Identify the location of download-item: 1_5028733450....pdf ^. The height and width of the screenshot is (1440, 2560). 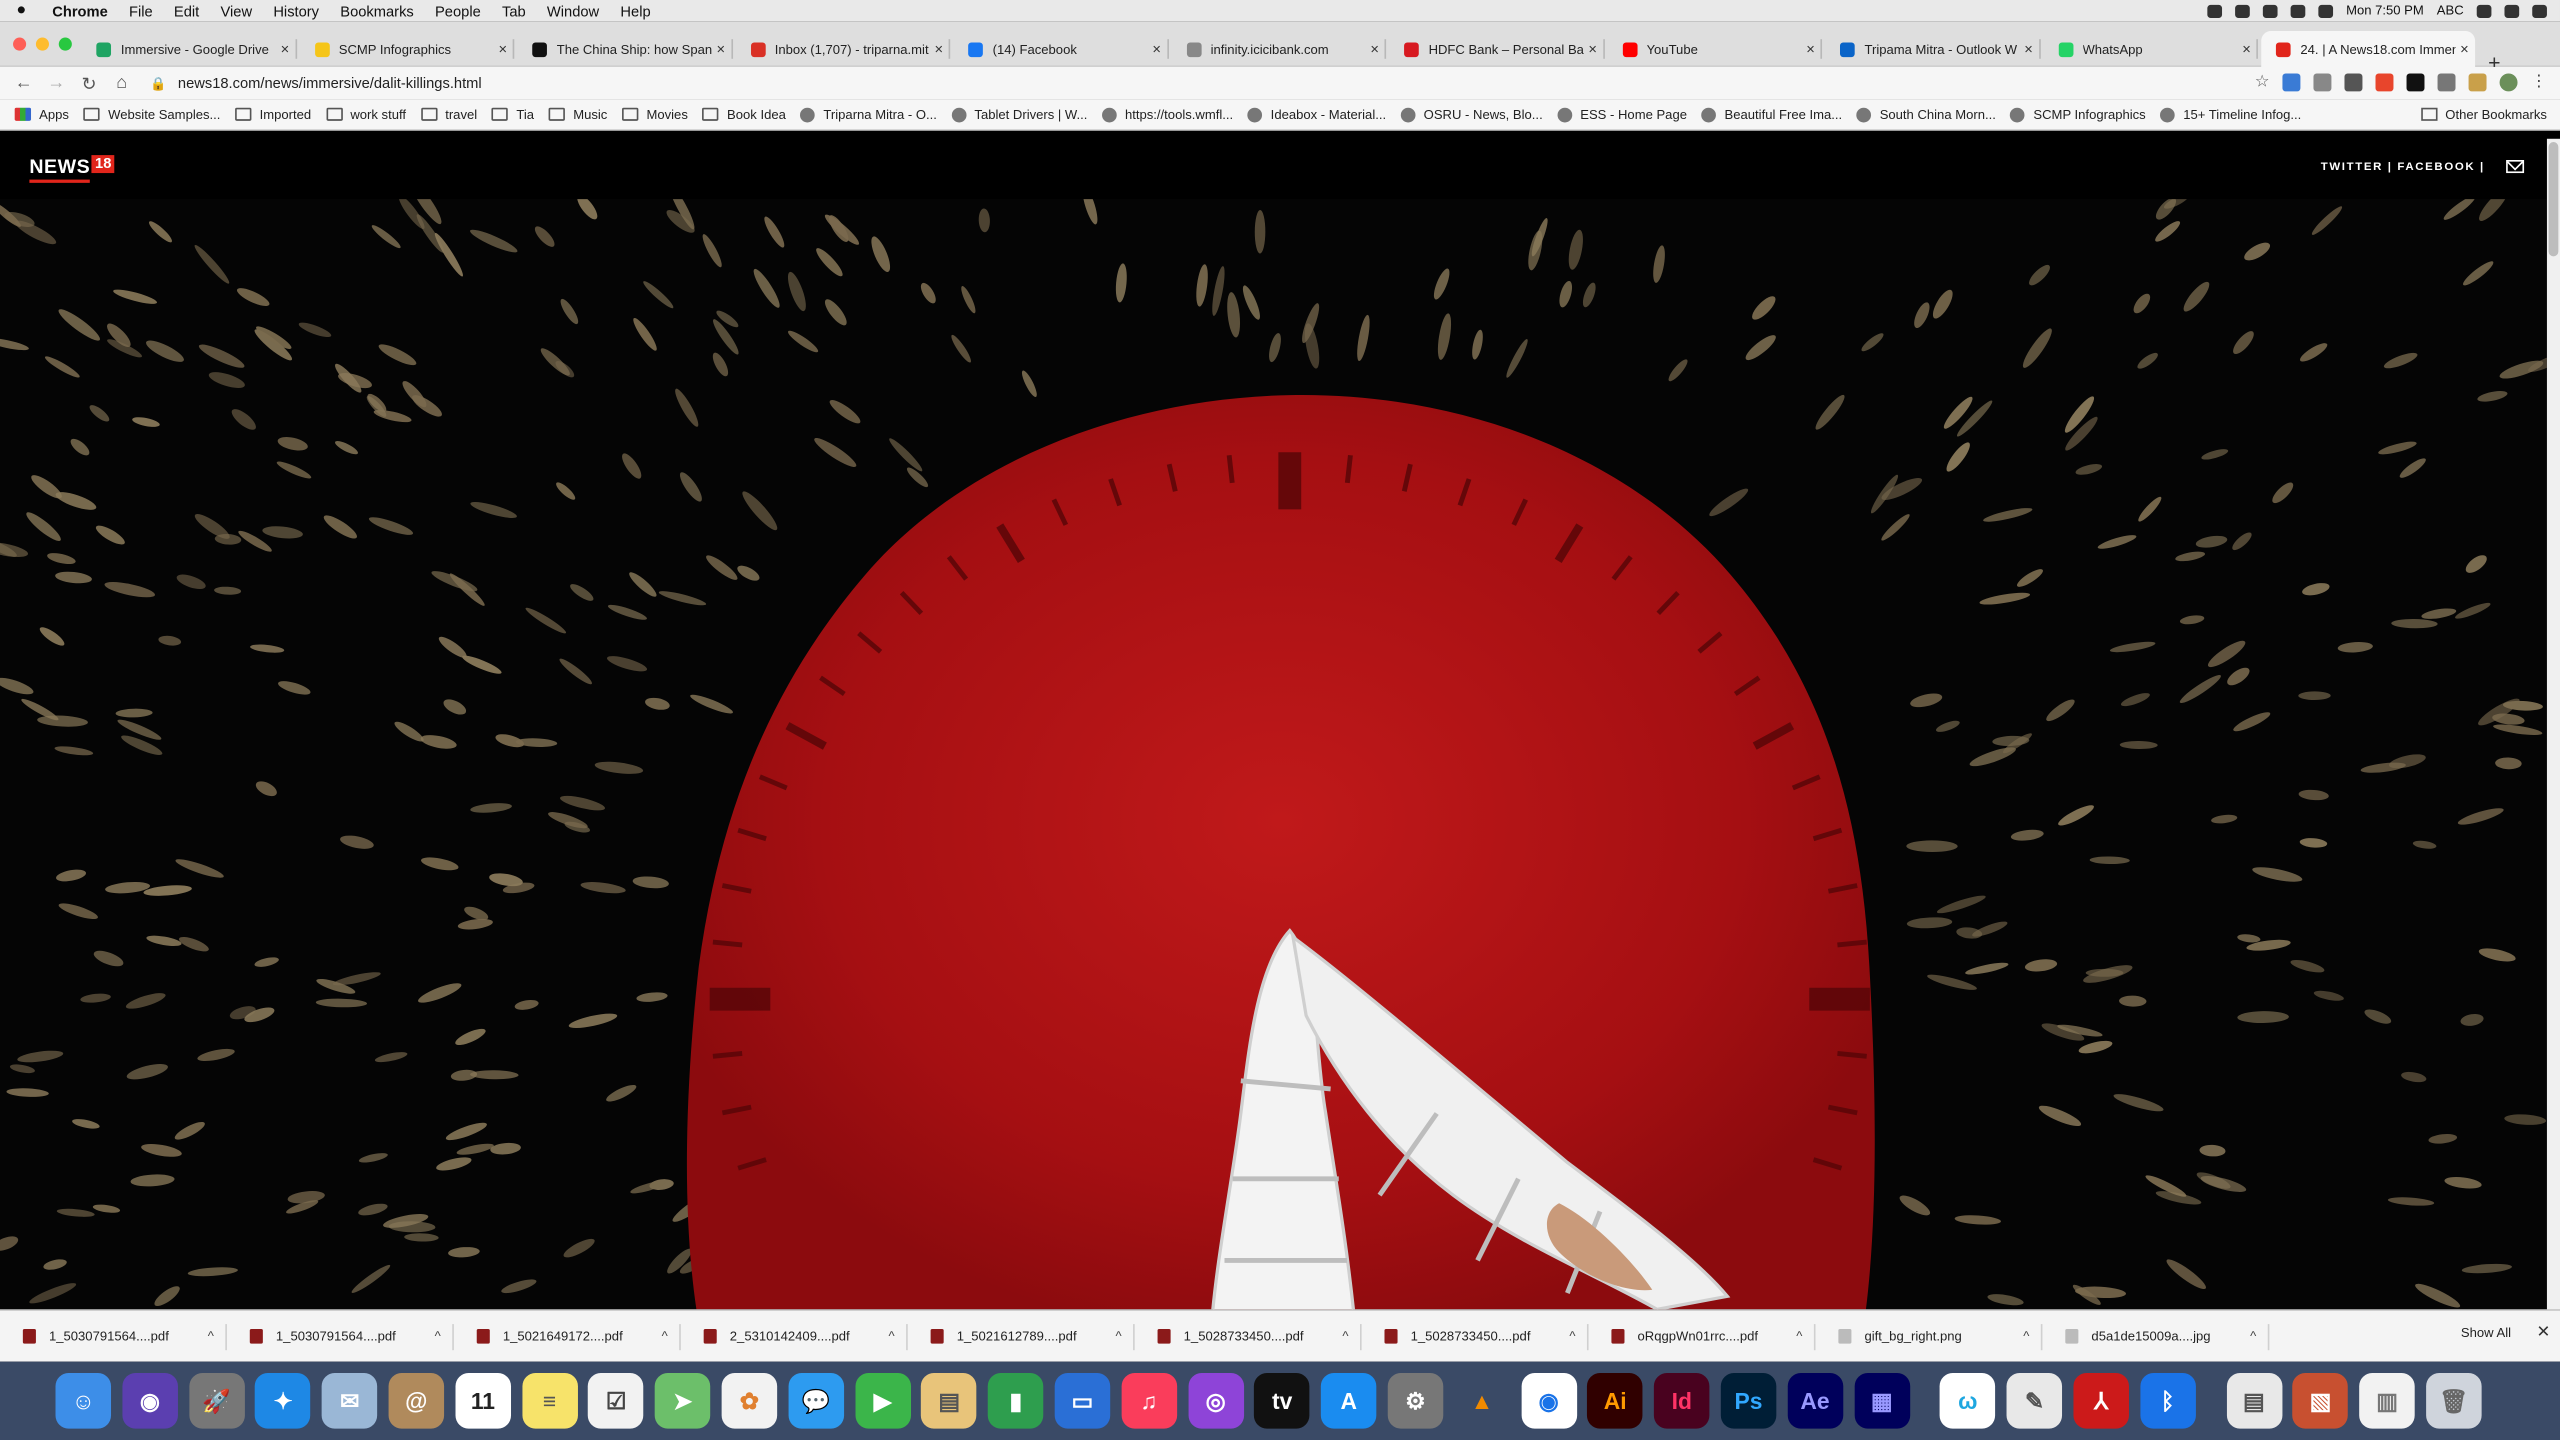
(1475, 1336).